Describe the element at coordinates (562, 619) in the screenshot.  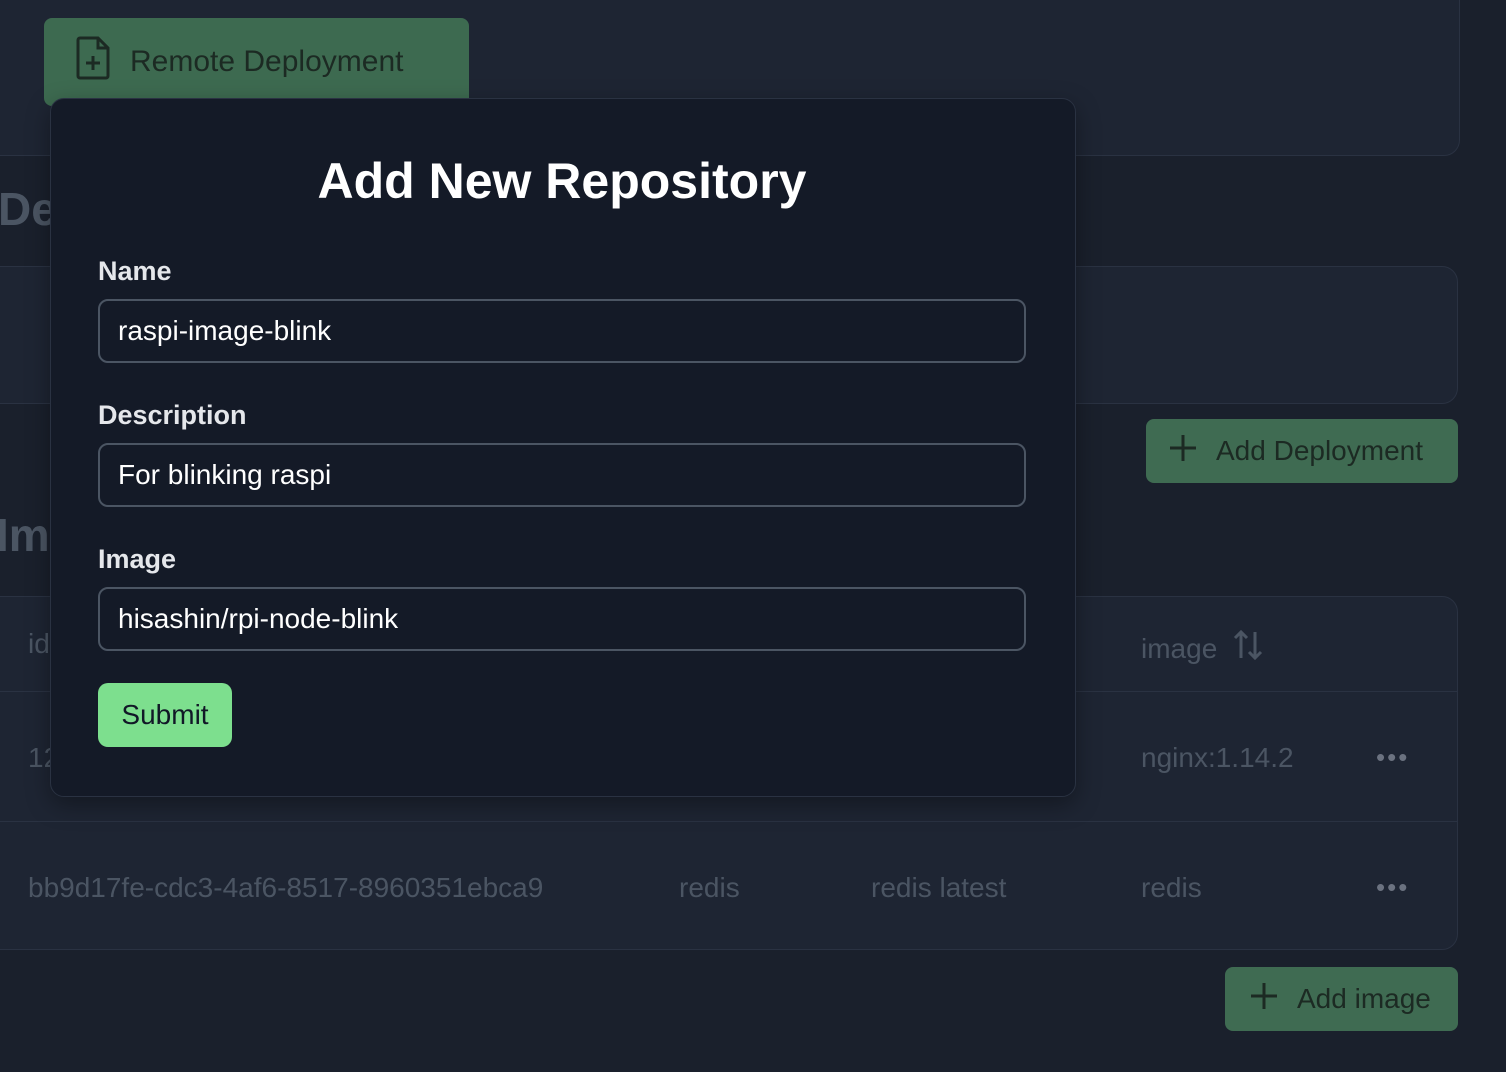
I see `image-input` at that location.